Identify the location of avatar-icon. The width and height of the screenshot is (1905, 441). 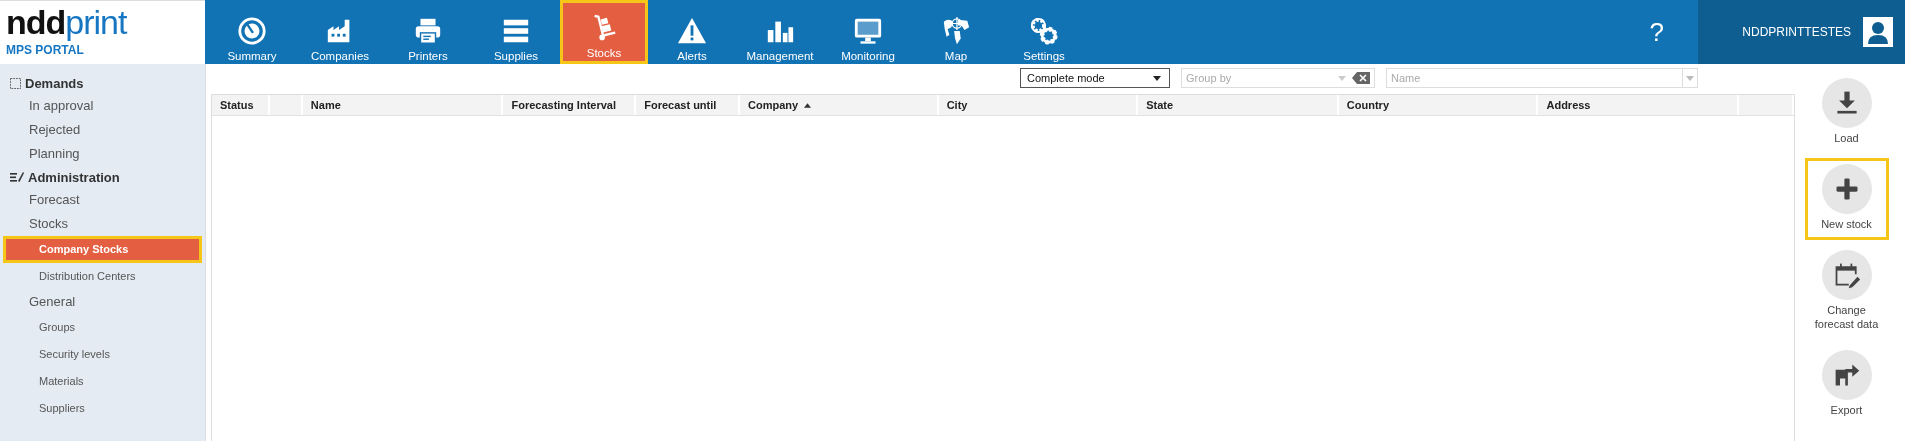
(1878, 32).